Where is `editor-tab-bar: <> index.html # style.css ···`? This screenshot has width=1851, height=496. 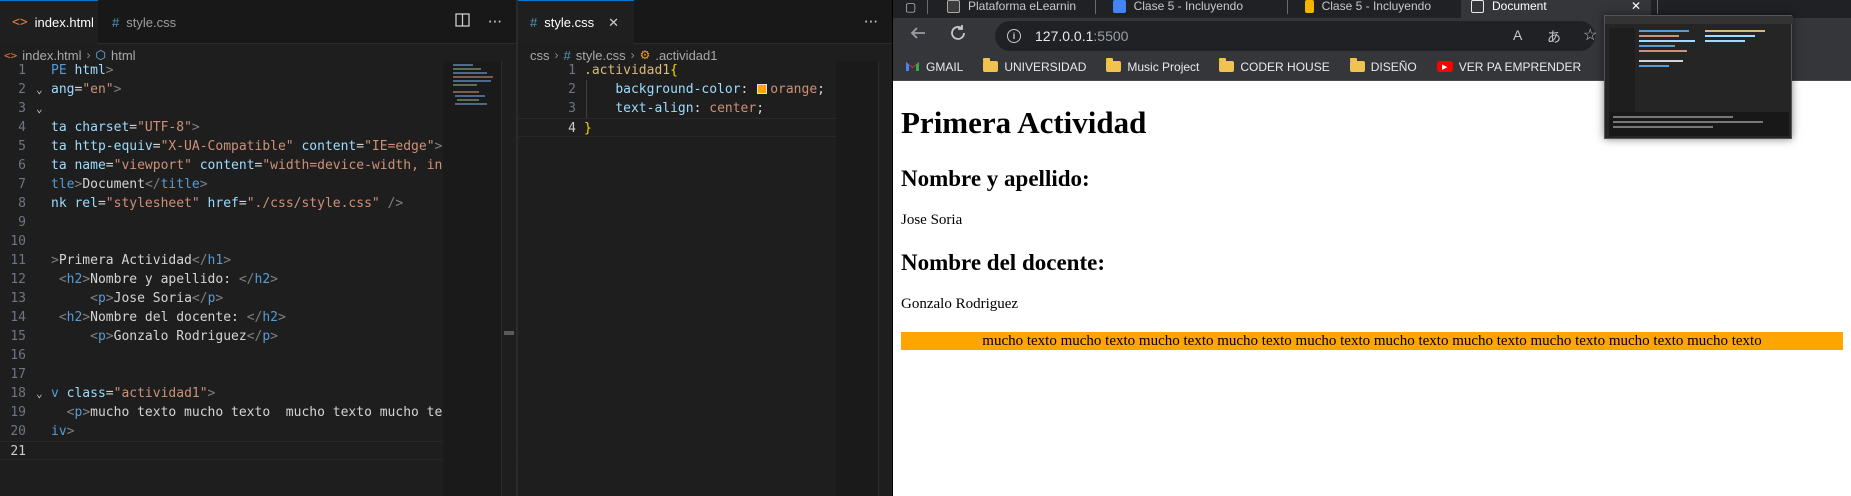
editor-tab-bar: <> index.html # style.css ··· is located at coordinates (258, 22).